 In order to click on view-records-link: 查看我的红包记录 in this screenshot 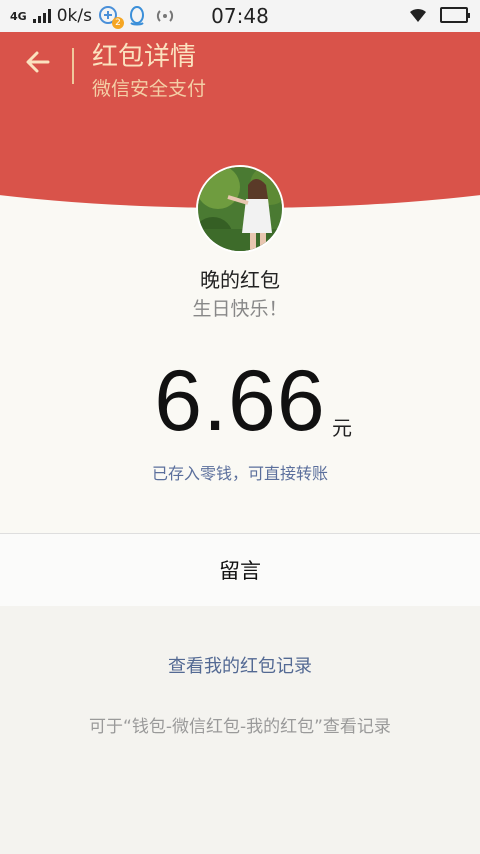, I will do `click(240, 665)`.